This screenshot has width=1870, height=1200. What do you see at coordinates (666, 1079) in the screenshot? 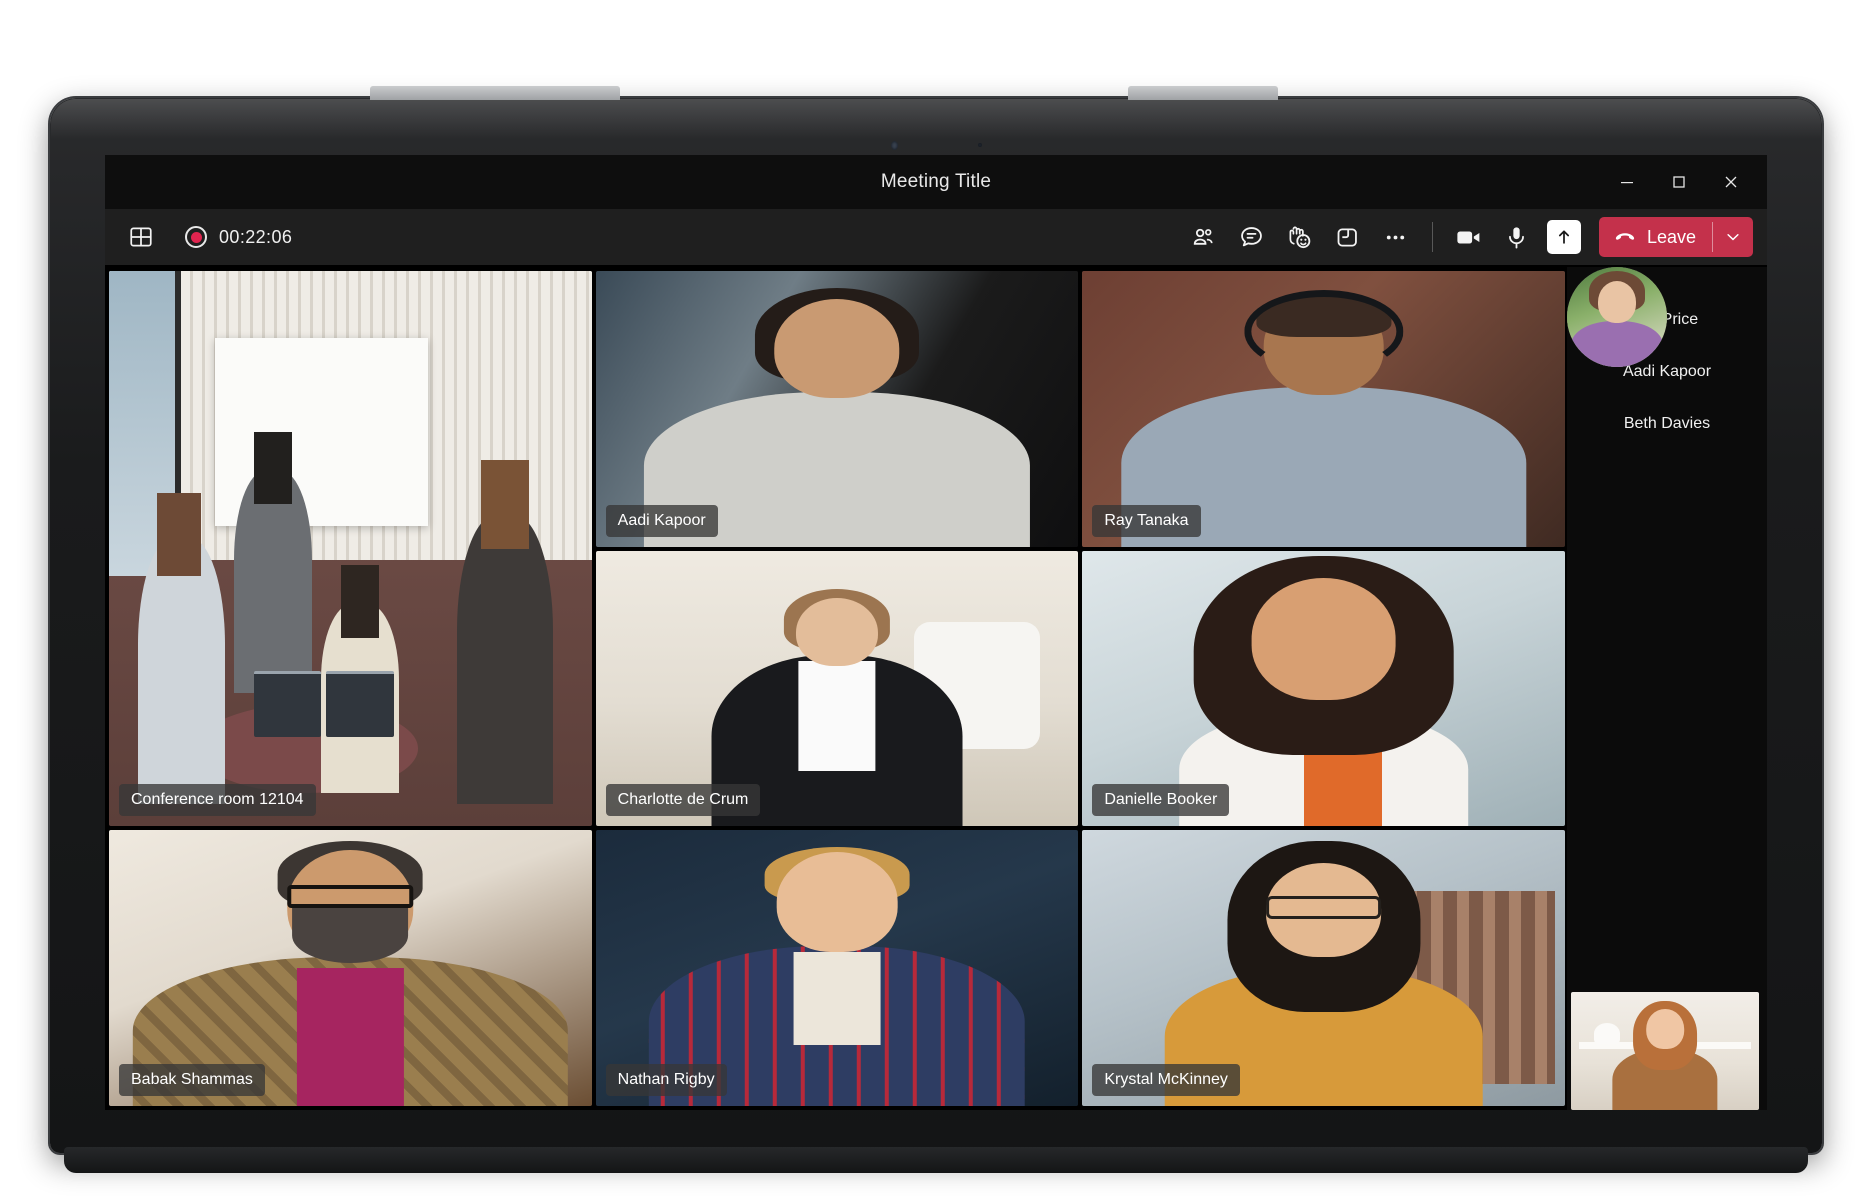
I see `tile-name-label: Nathan Rigby` at bounding box center [666, 1079].